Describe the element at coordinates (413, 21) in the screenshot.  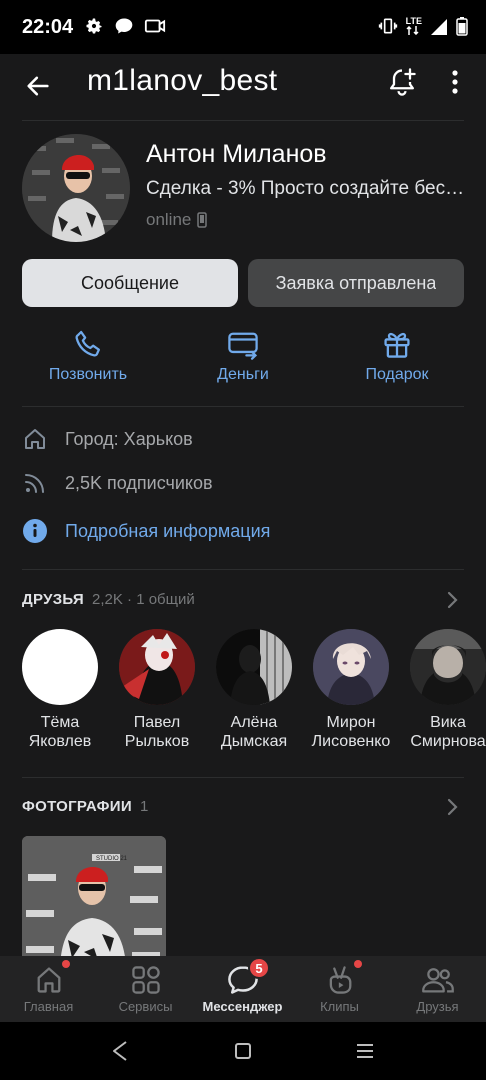
I see `network-type-label: LTE` at that location.